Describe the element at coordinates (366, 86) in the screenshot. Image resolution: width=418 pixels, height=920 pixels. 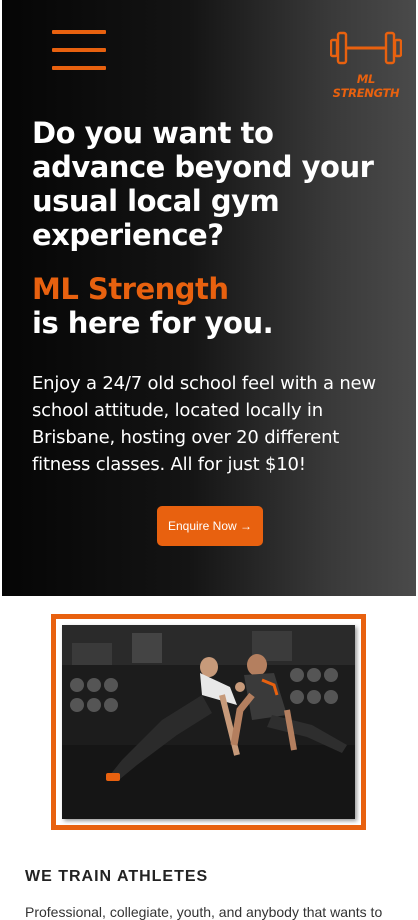
I see `logo-text: ML STRENGTH` at that location.